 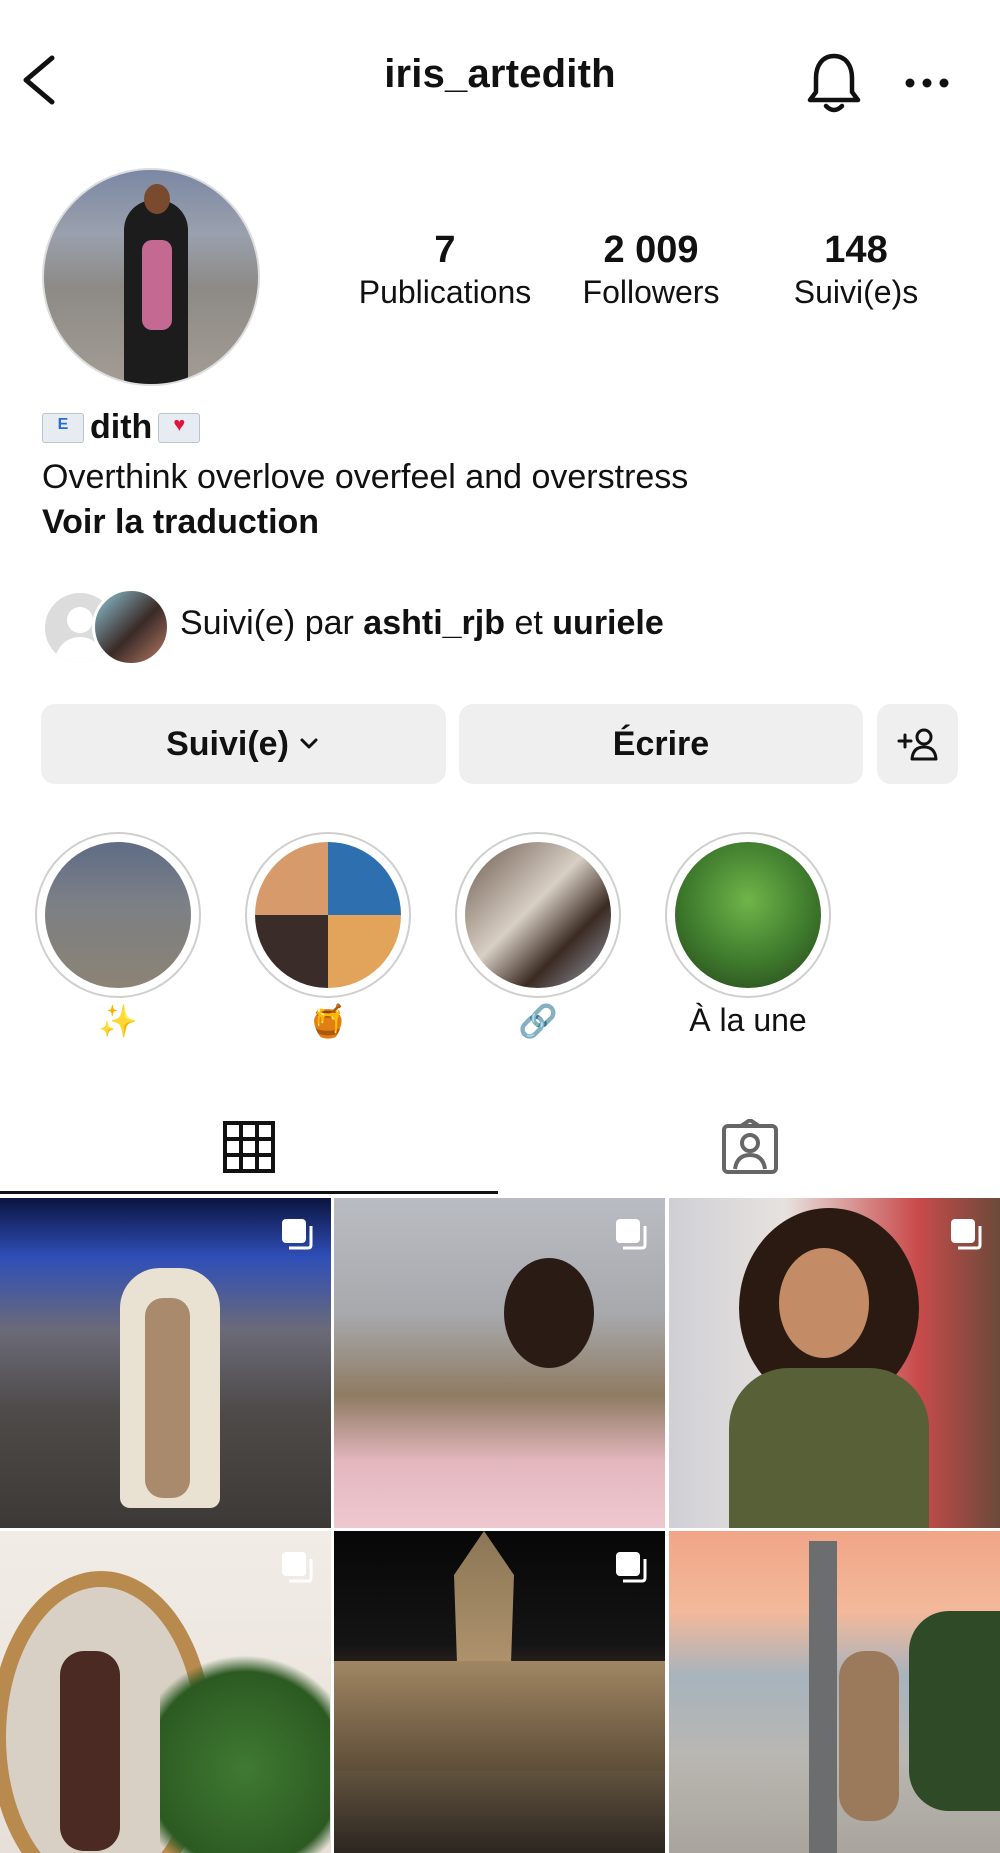 I want to click on highlight-label: 🍯, so click(x=328, y=1021).